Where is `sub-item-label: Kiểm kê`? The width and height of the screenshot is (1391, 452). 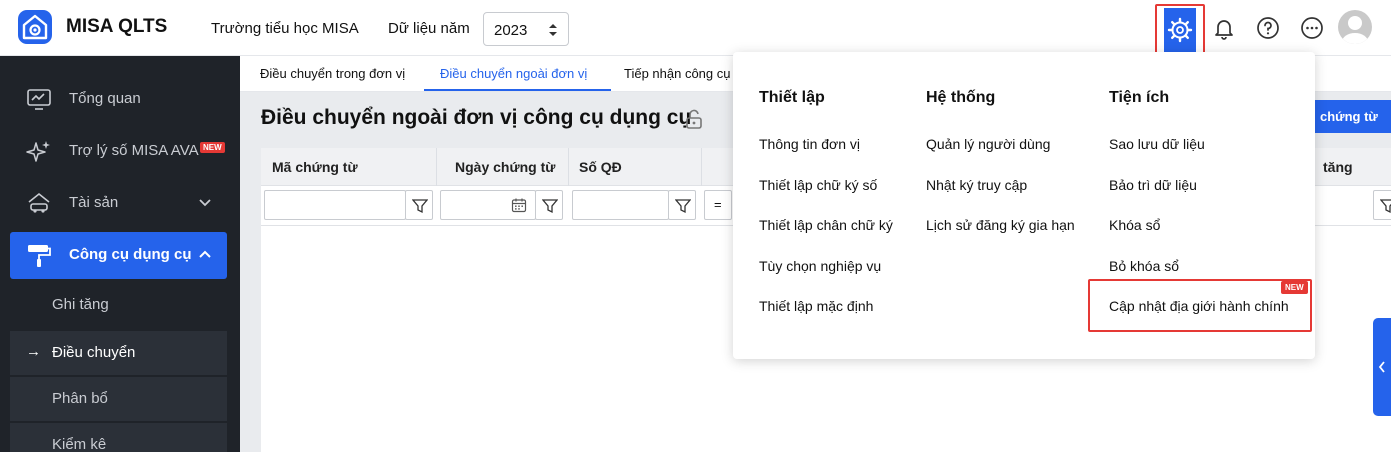 sub-item-label: Kiểm kê is located at coordinates (79, 444).